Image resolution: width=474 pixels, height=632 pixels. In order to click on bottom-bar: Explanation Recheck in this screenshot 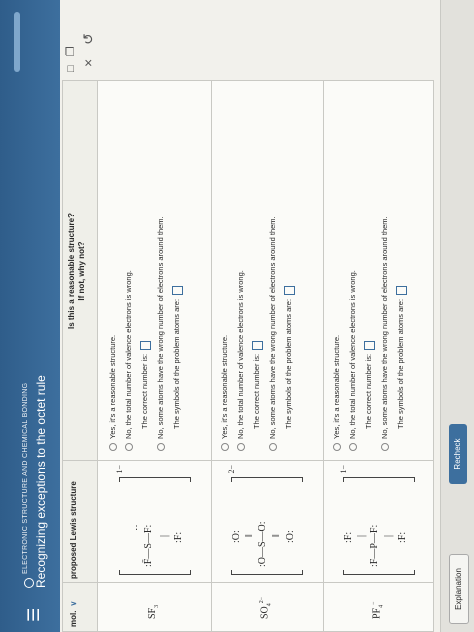, I will do `click(457, 316)`.